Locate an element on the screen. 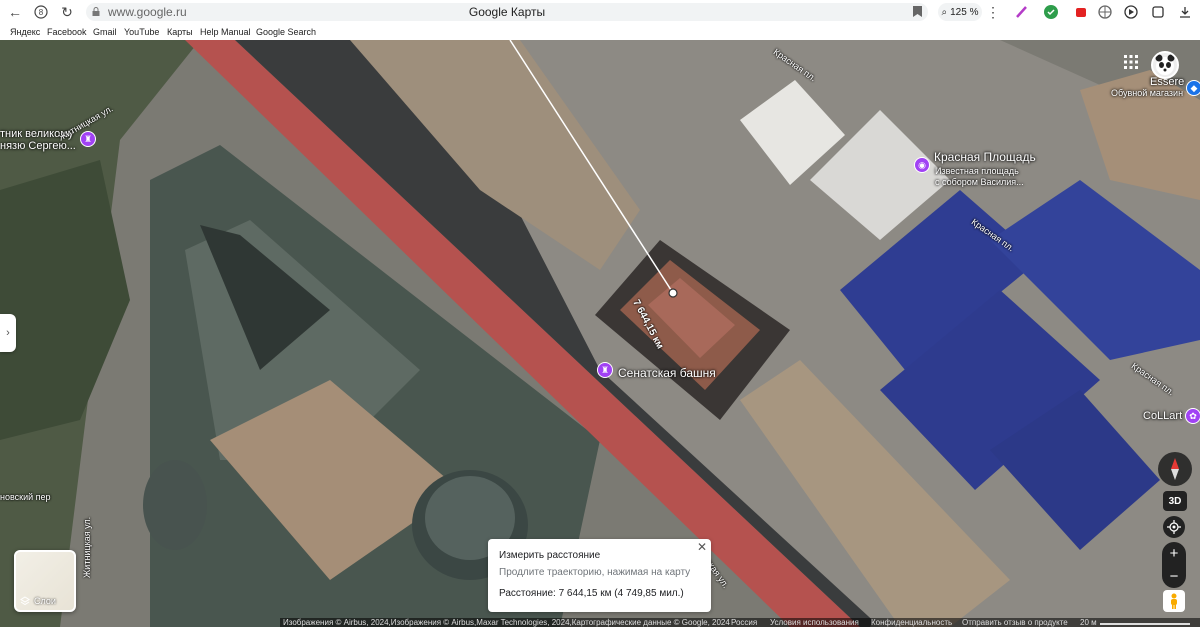 The image size is (1200, 627). close-icon: ✕ is located at coordinates (702, 547).